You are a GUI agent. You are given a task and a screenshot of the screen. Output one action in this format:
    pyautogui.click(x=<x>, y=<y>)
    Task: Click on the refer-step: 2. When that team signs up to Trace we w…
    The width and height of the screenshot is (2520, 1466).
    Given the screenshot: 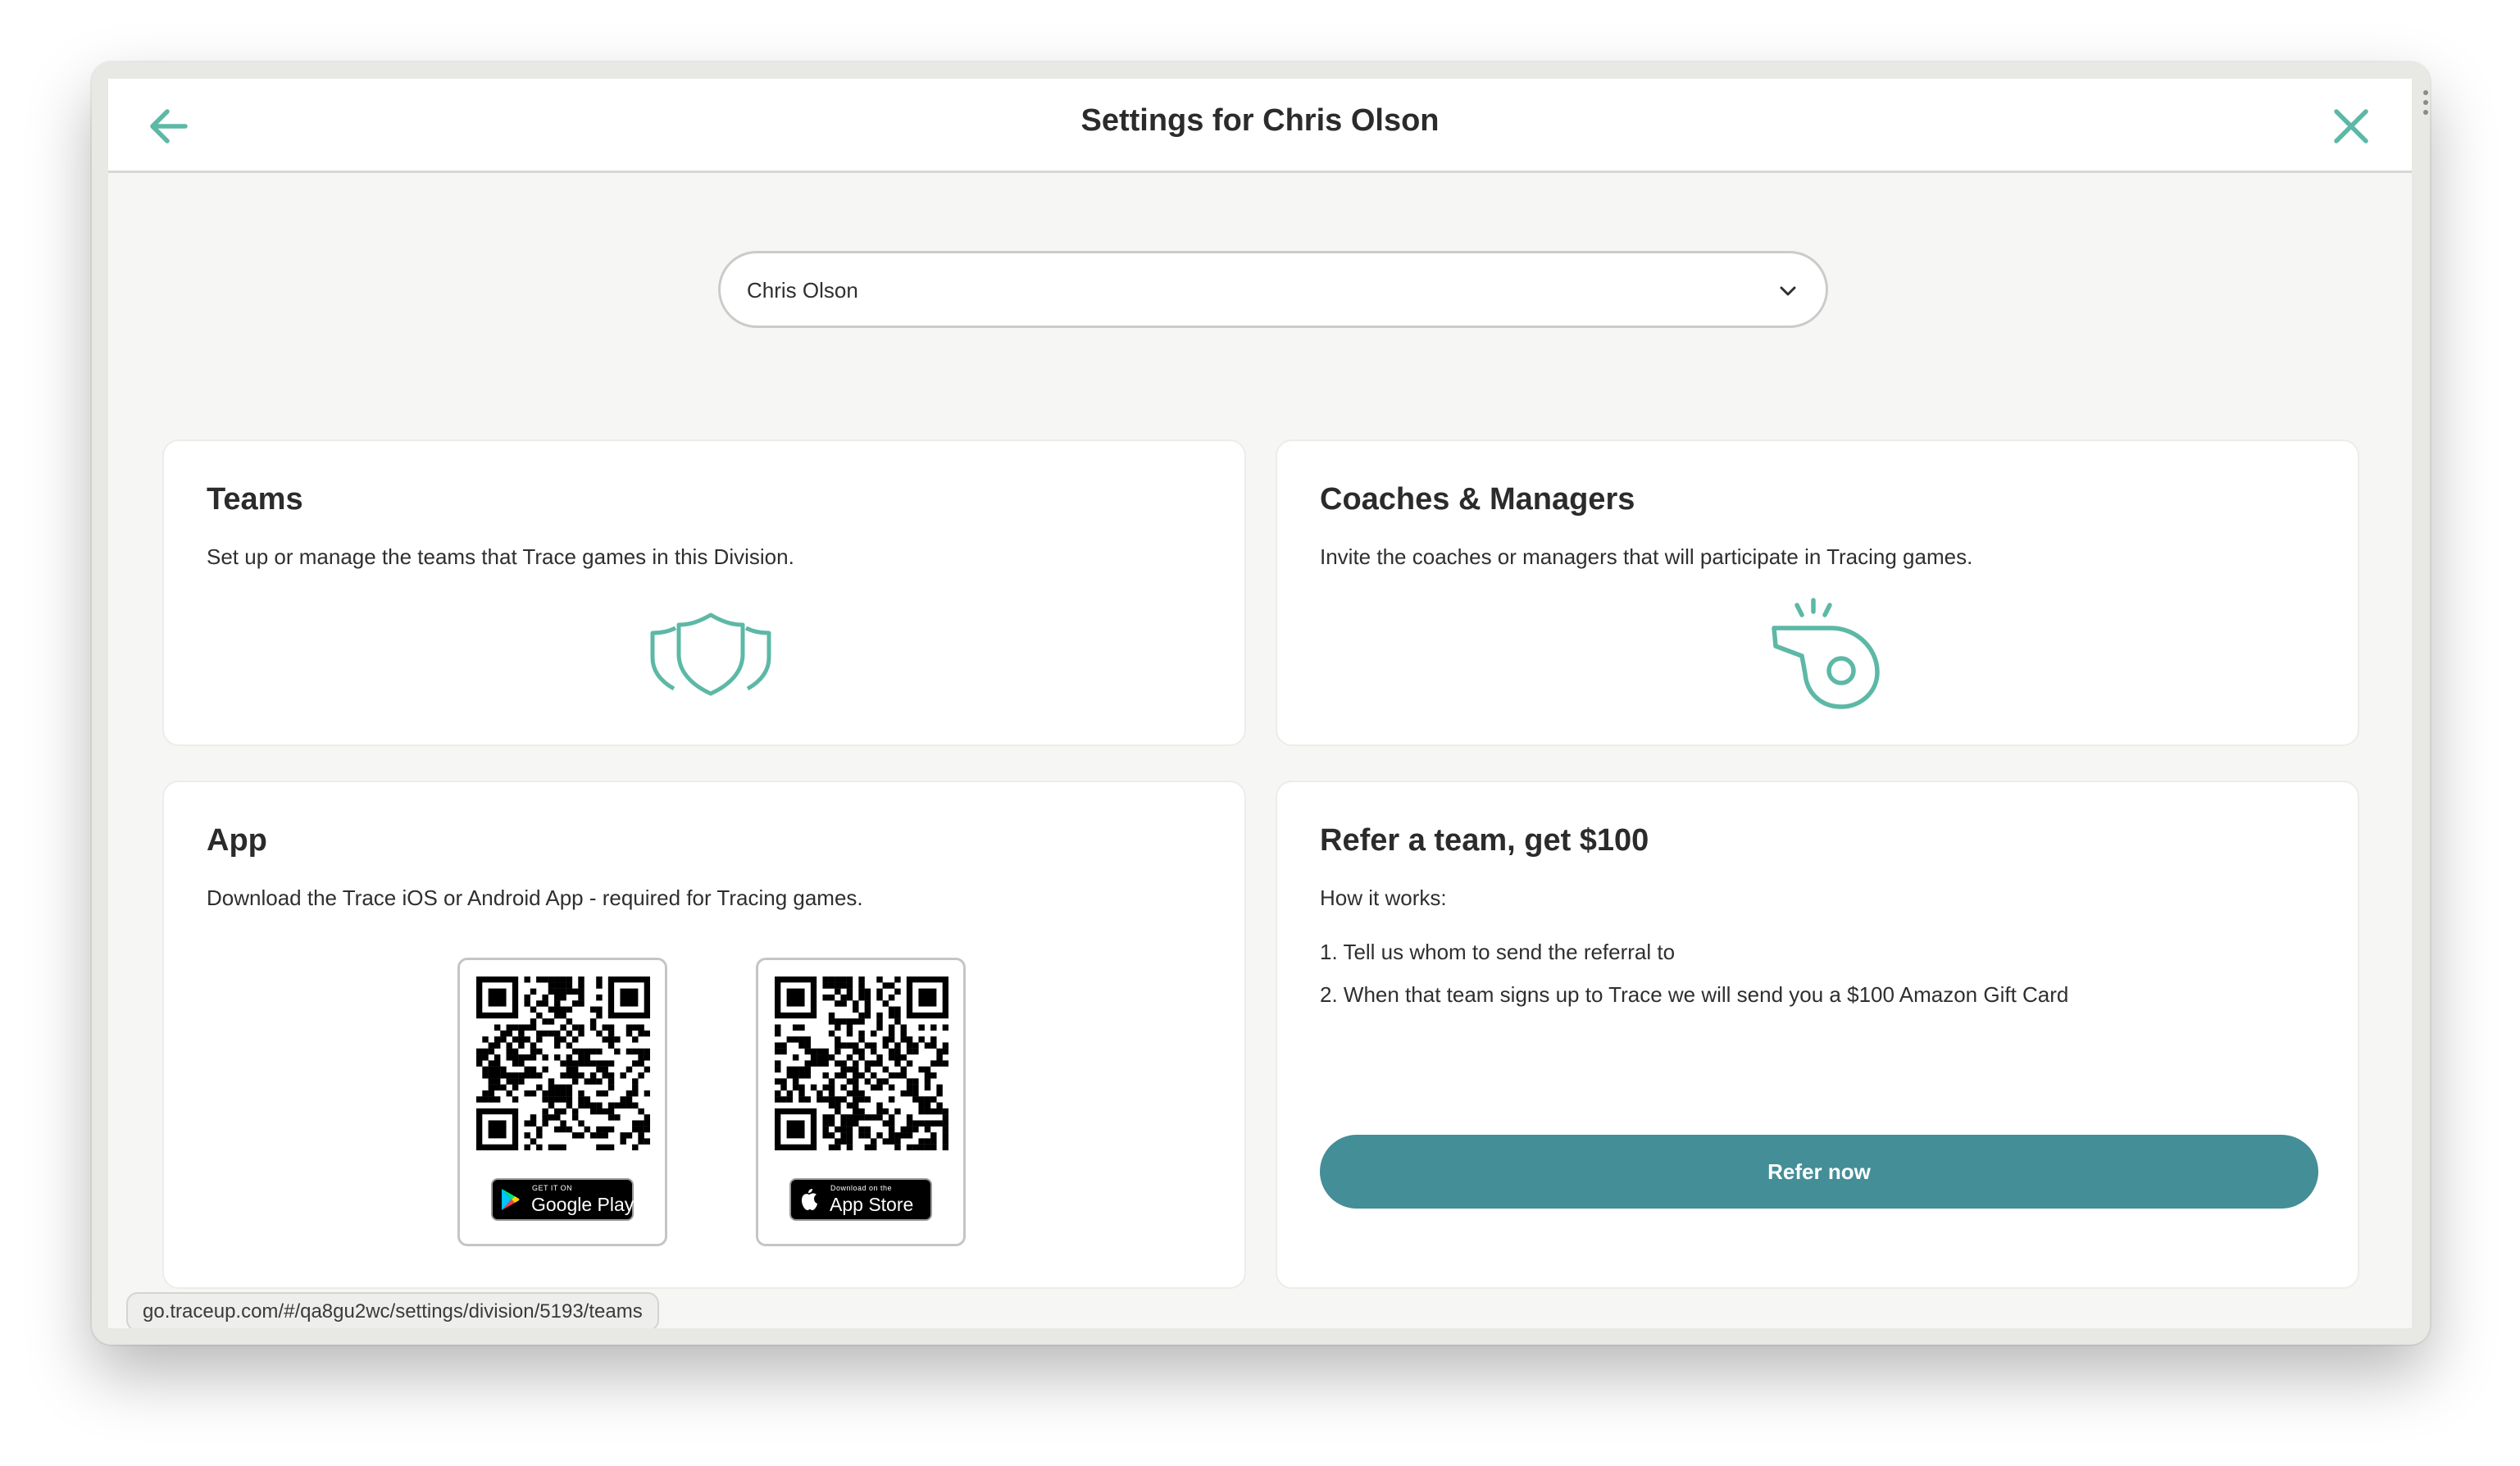 What is the action you would take?
    pyautogui.click(x=1694, y=994)
    